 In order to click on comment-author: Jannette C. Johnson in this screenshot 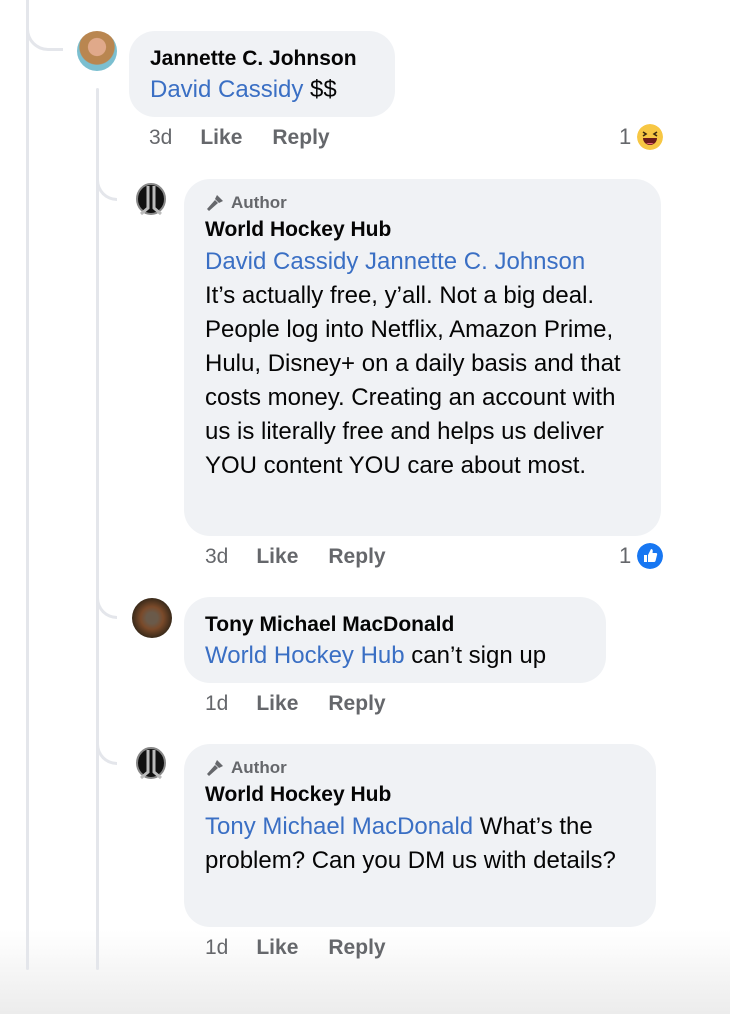, I will do `click(261, 59)`.